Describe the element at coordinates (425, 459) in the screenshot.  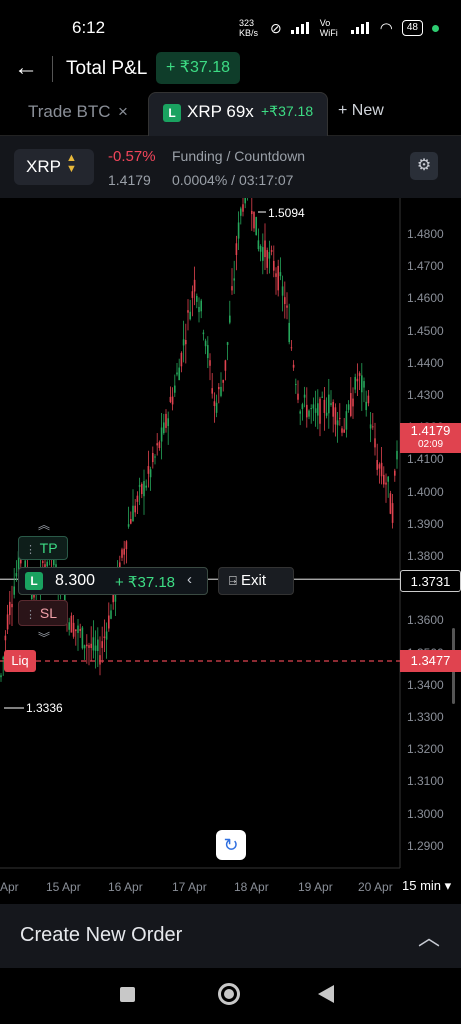
I see `y-tick-label: 1.4100` at that location.